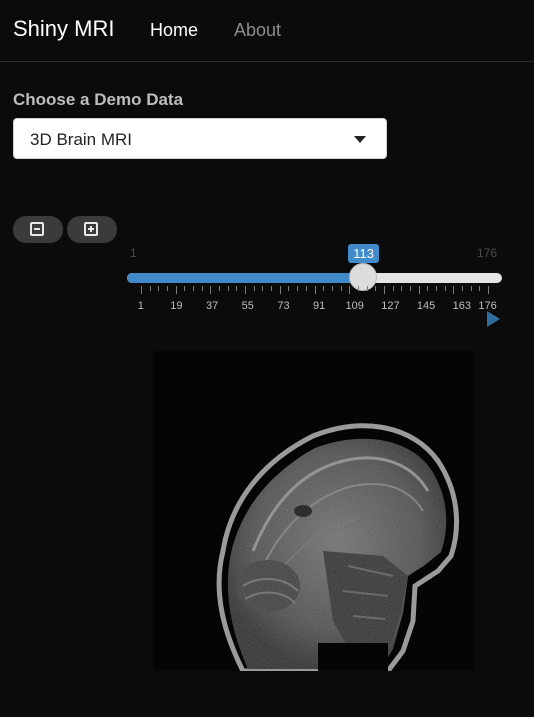  What do you see at coordinates (245, 278) in the screenshot?
I see `slider-fill` at bounding box center [245, 278].